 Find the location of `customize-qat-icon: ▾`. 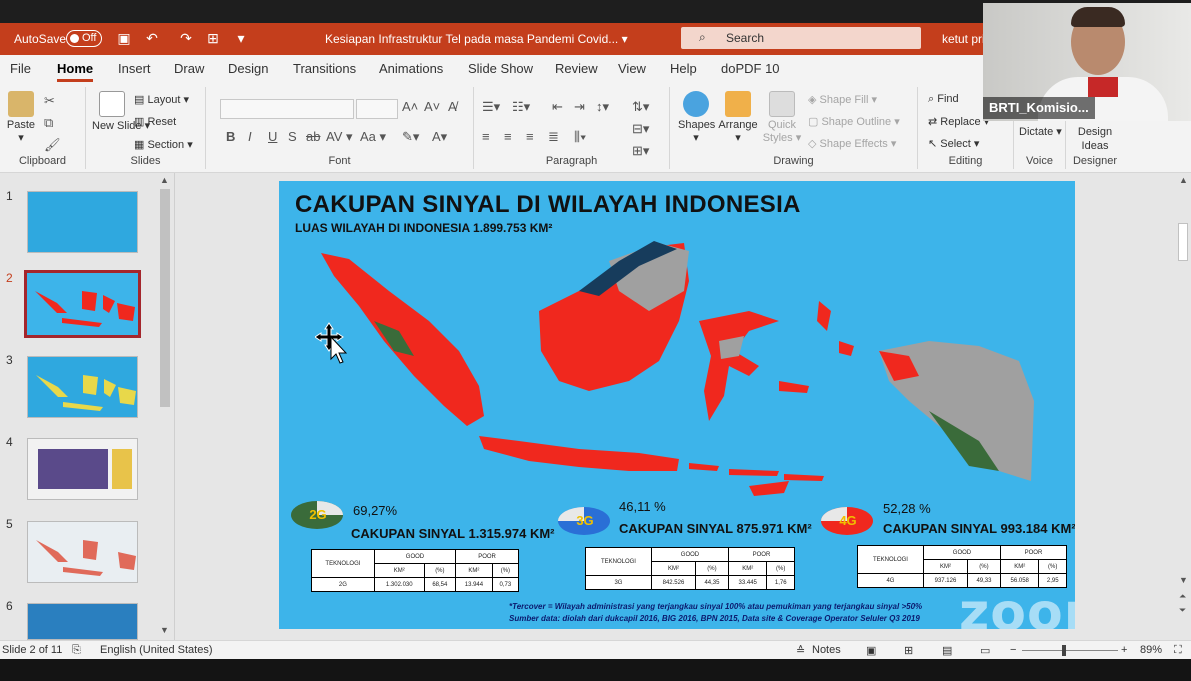

customize-qat-icon: ▾ is located at coordinates (241, 38).